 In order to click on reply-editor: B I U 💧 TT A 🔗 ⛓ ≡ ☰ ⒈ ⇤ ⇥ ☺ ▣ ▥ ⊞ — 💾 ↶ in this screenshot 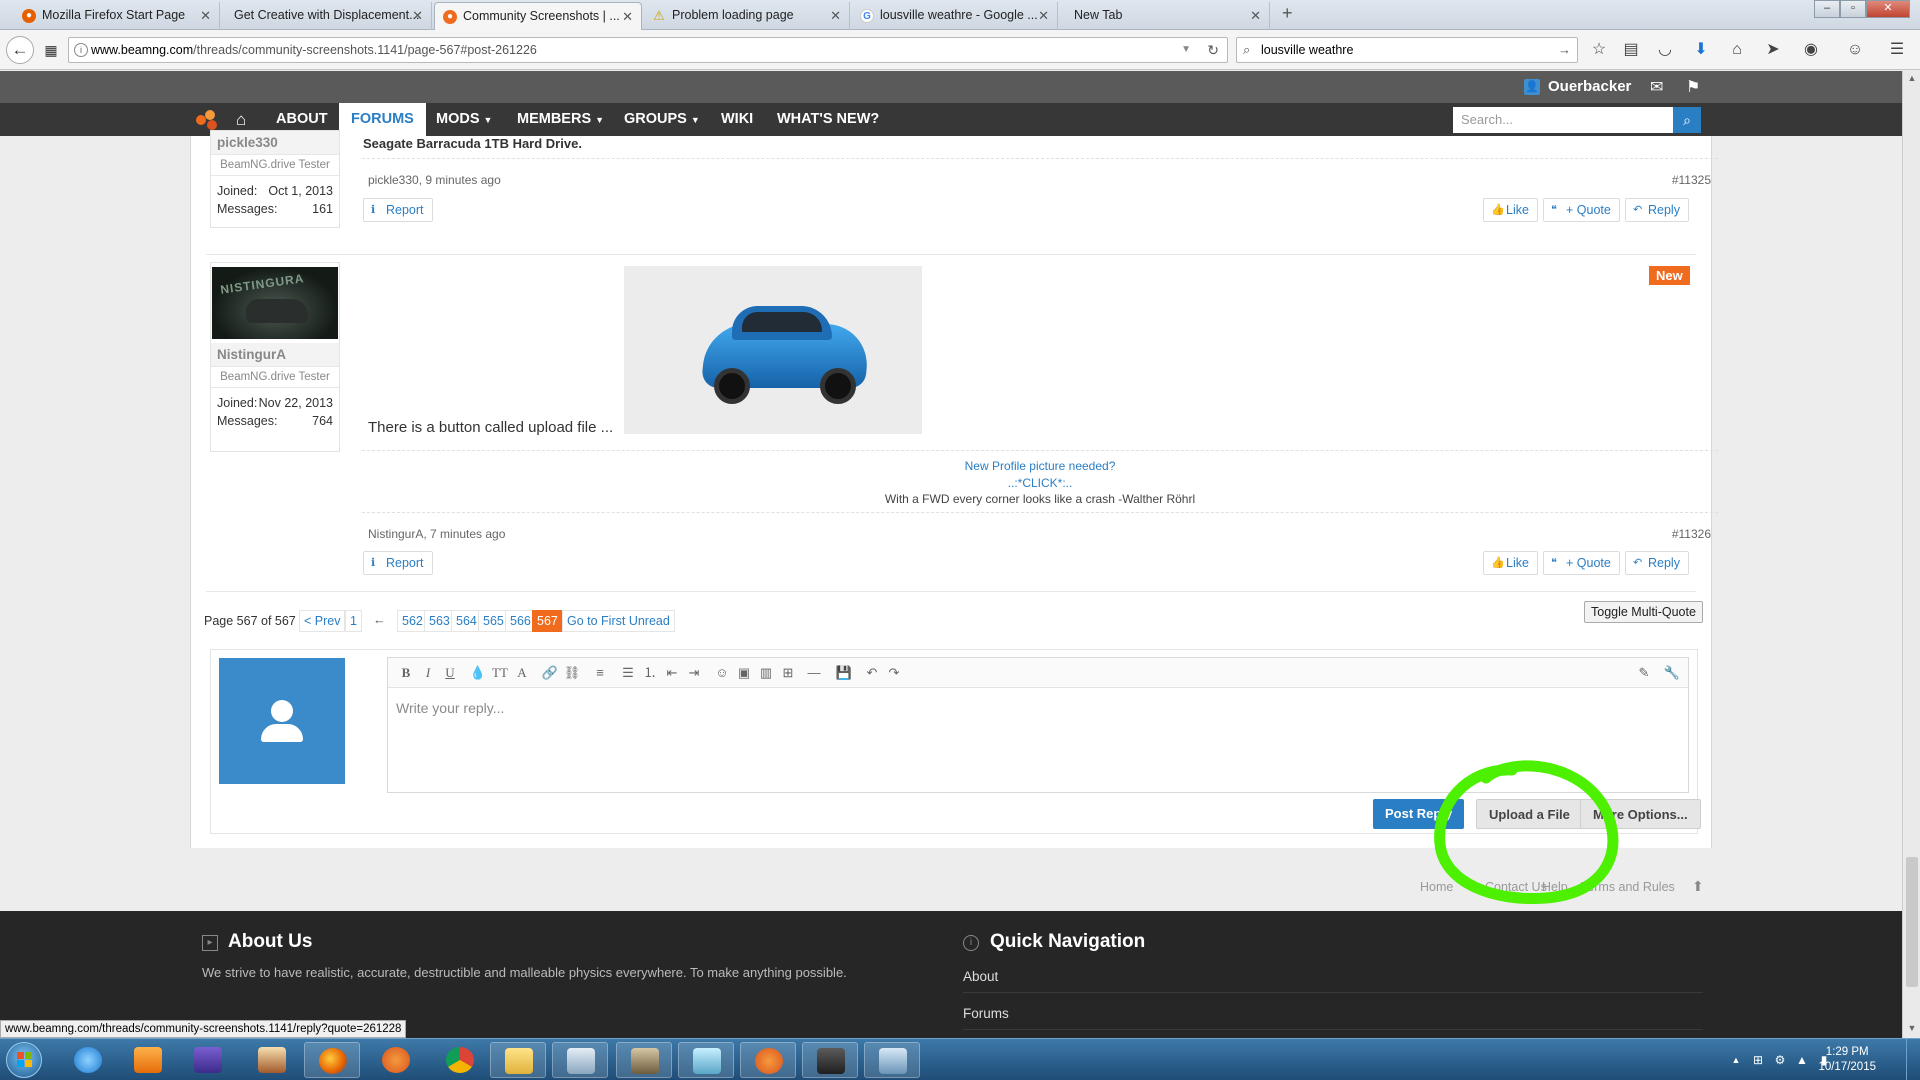, I will do `click(1038, 725)`.